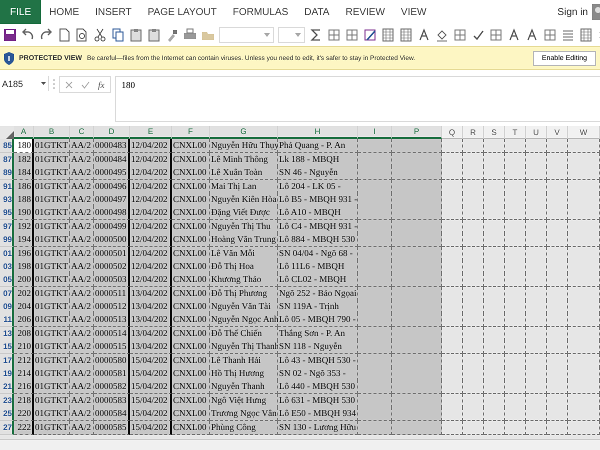 The image size is (600, 450). What do you see at coordinates (7, 187) in the screenshot?
I see `row-header: 91` at bounding box center [7, 187].